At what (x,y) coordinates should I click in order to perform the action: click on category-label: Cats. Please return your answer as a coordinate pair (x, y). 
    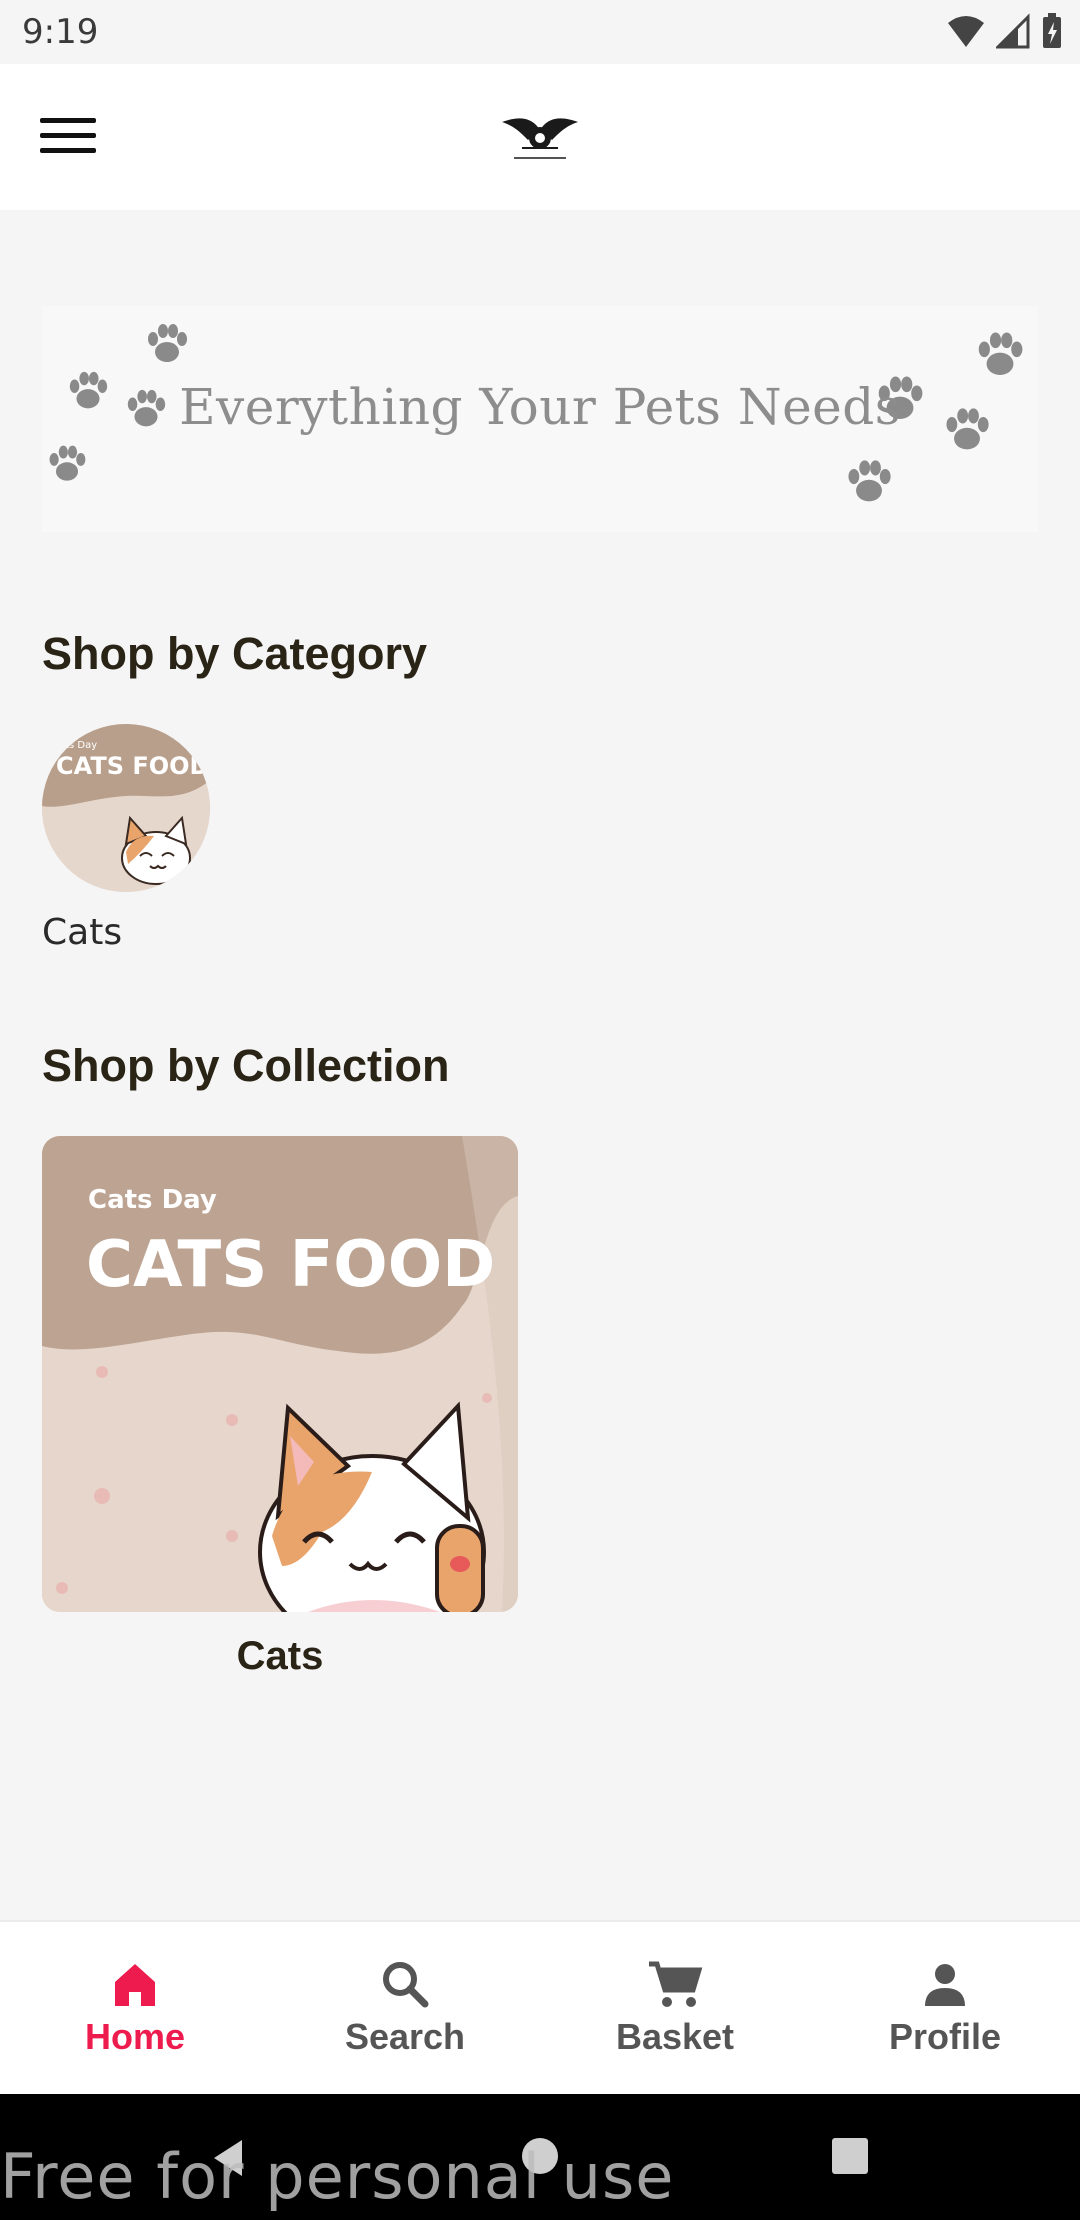
    Looking at the image, I should click on (82, 932).